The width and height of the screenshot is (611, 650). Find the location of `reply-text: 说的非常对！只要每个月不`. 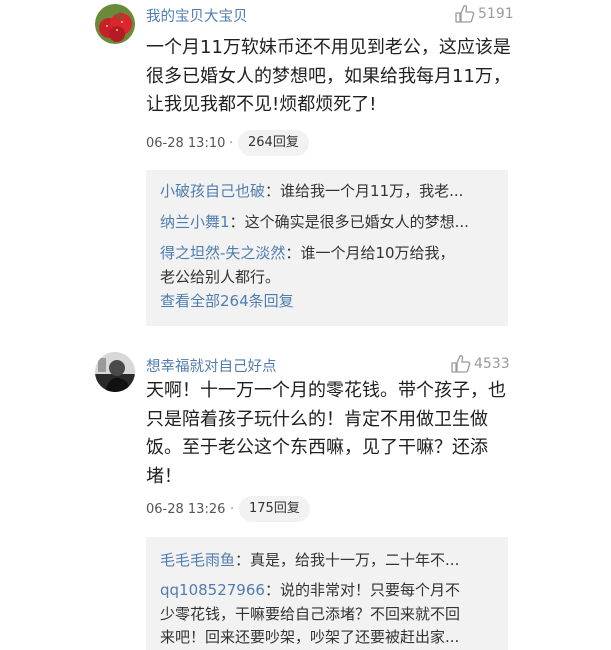

reply-text: 说的非常对！只要每个月不 is located at coordinates (369, 590).